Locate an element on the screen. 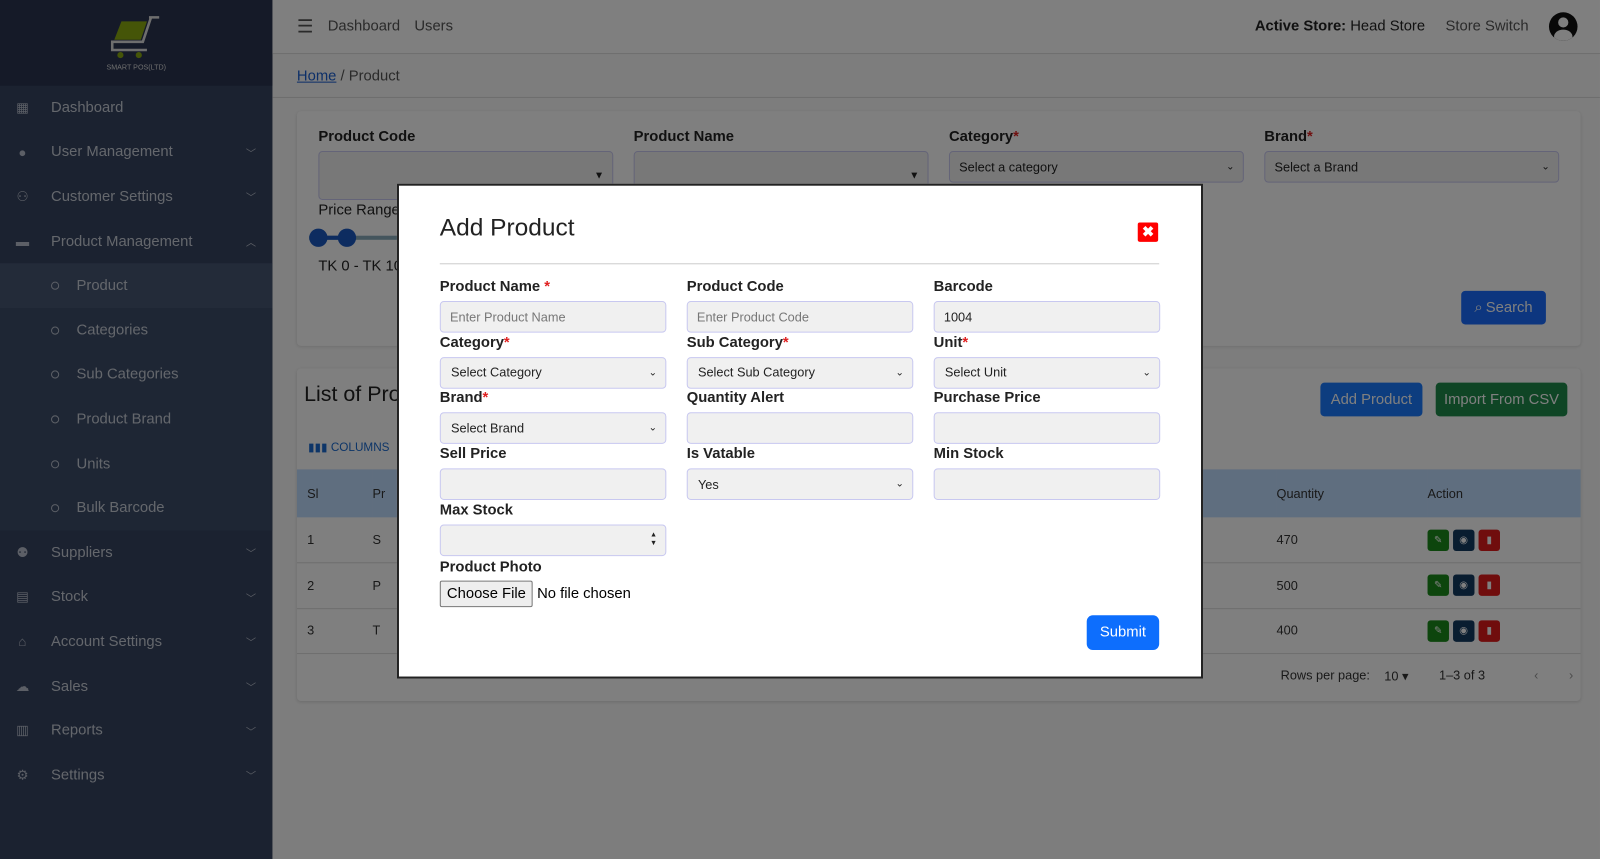 The image size is (1600, 859). unit-value: Select Unit is located at coordinates (975, 372).